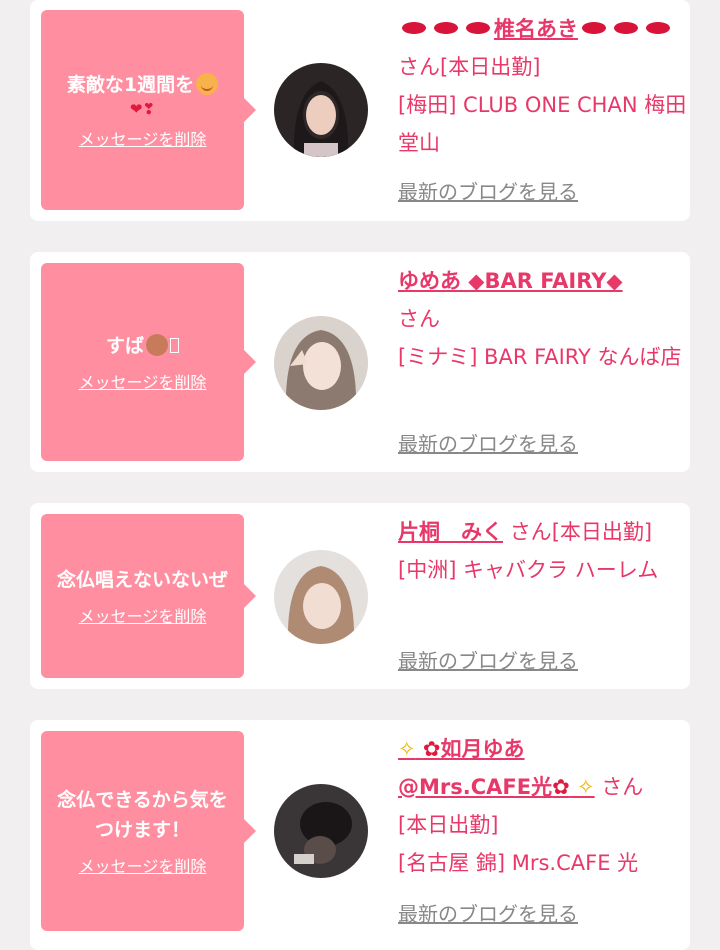 This screenshot has width=720, height=950. Describe the element at coordinates (543, 319) in the screenshot. I see `cast-info: ゆめあ ◆BAR FAIRY◆ さん [ミナミ] BAR FAIRY なんば店` at that location.